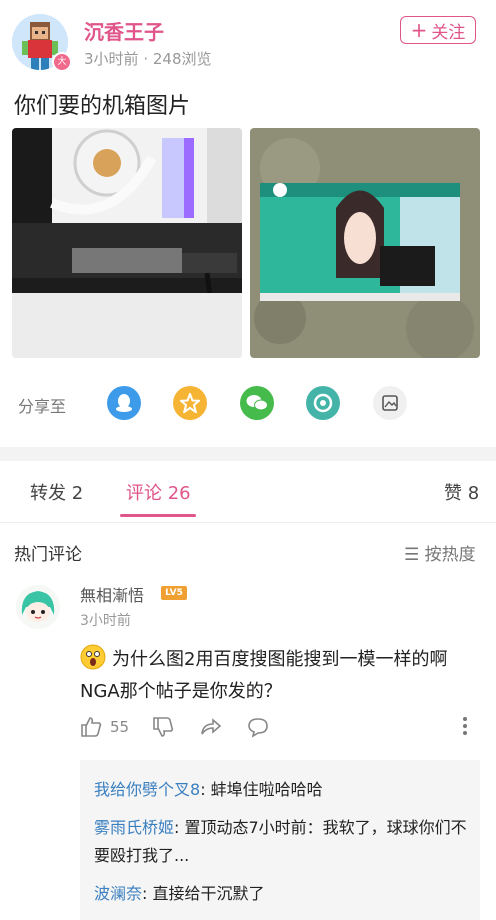 The image size is (496, 920). Describe the element at coordinates (111, 59) in the screenshot. I see `post-time: 3小时前` at that location.